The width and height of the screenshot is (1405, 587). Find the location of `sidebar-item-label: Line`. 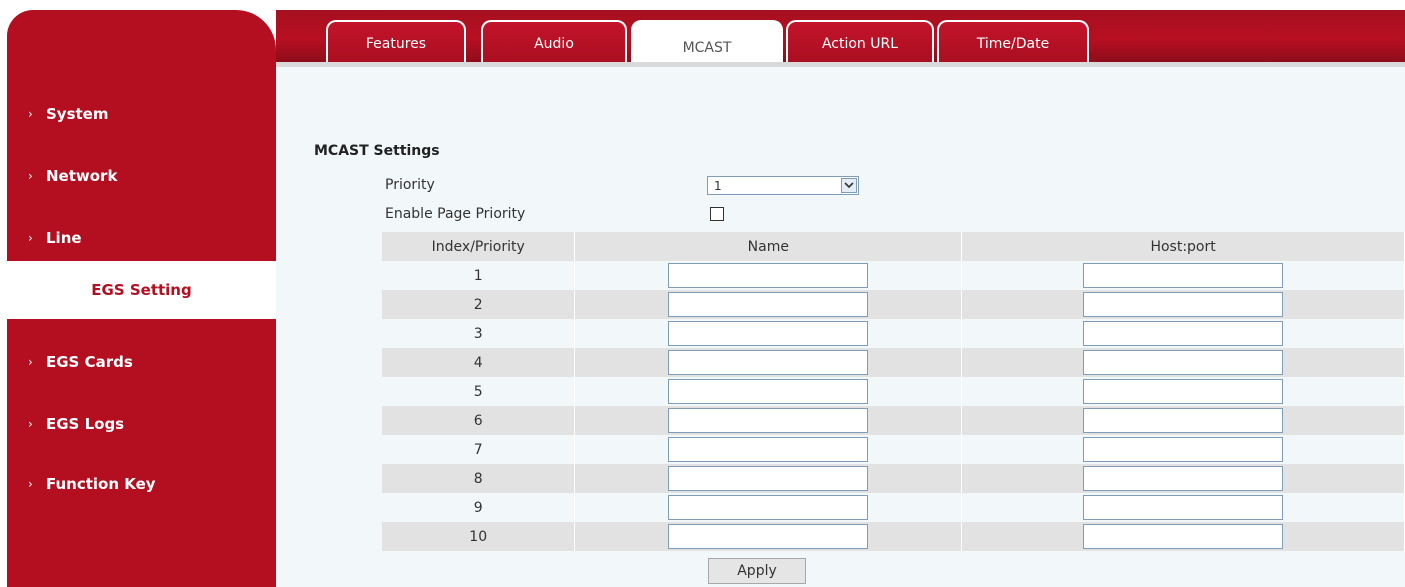

sidebar-item-label: Line is located at coordinates (64, 238).